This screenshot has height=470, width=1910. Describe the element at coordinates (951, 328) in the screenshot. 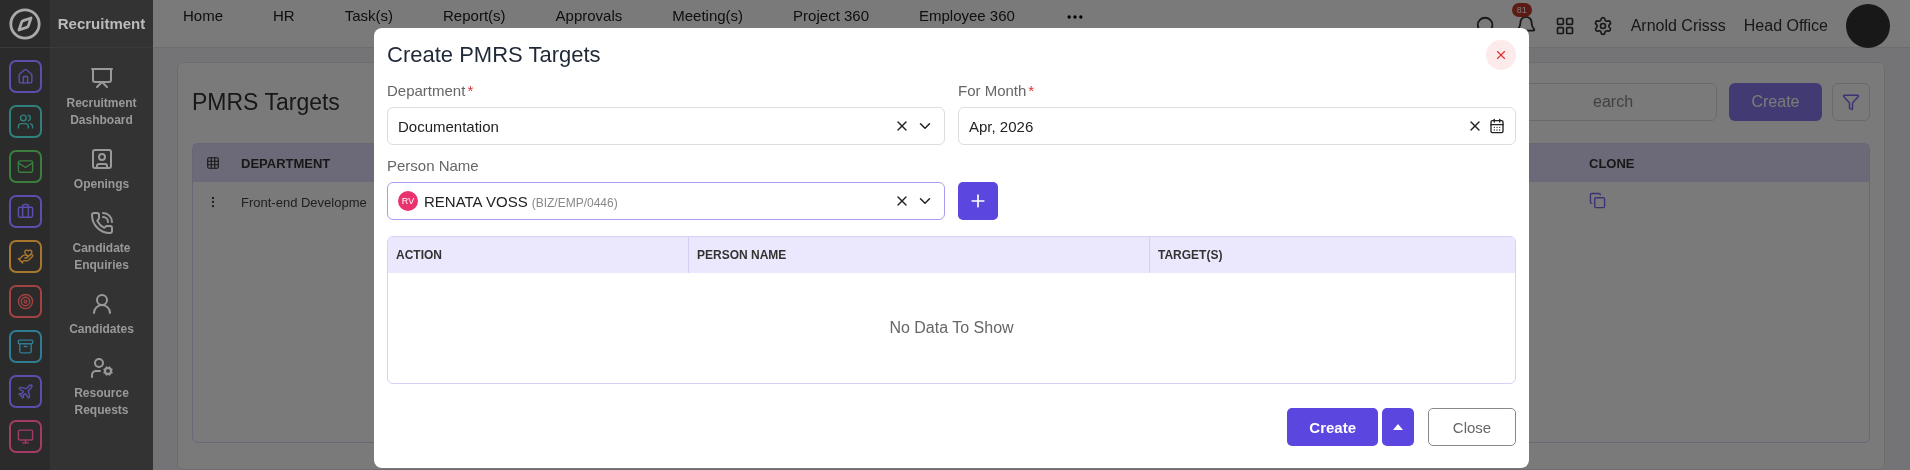

I see `empty-message: No Data To Show` at that location.